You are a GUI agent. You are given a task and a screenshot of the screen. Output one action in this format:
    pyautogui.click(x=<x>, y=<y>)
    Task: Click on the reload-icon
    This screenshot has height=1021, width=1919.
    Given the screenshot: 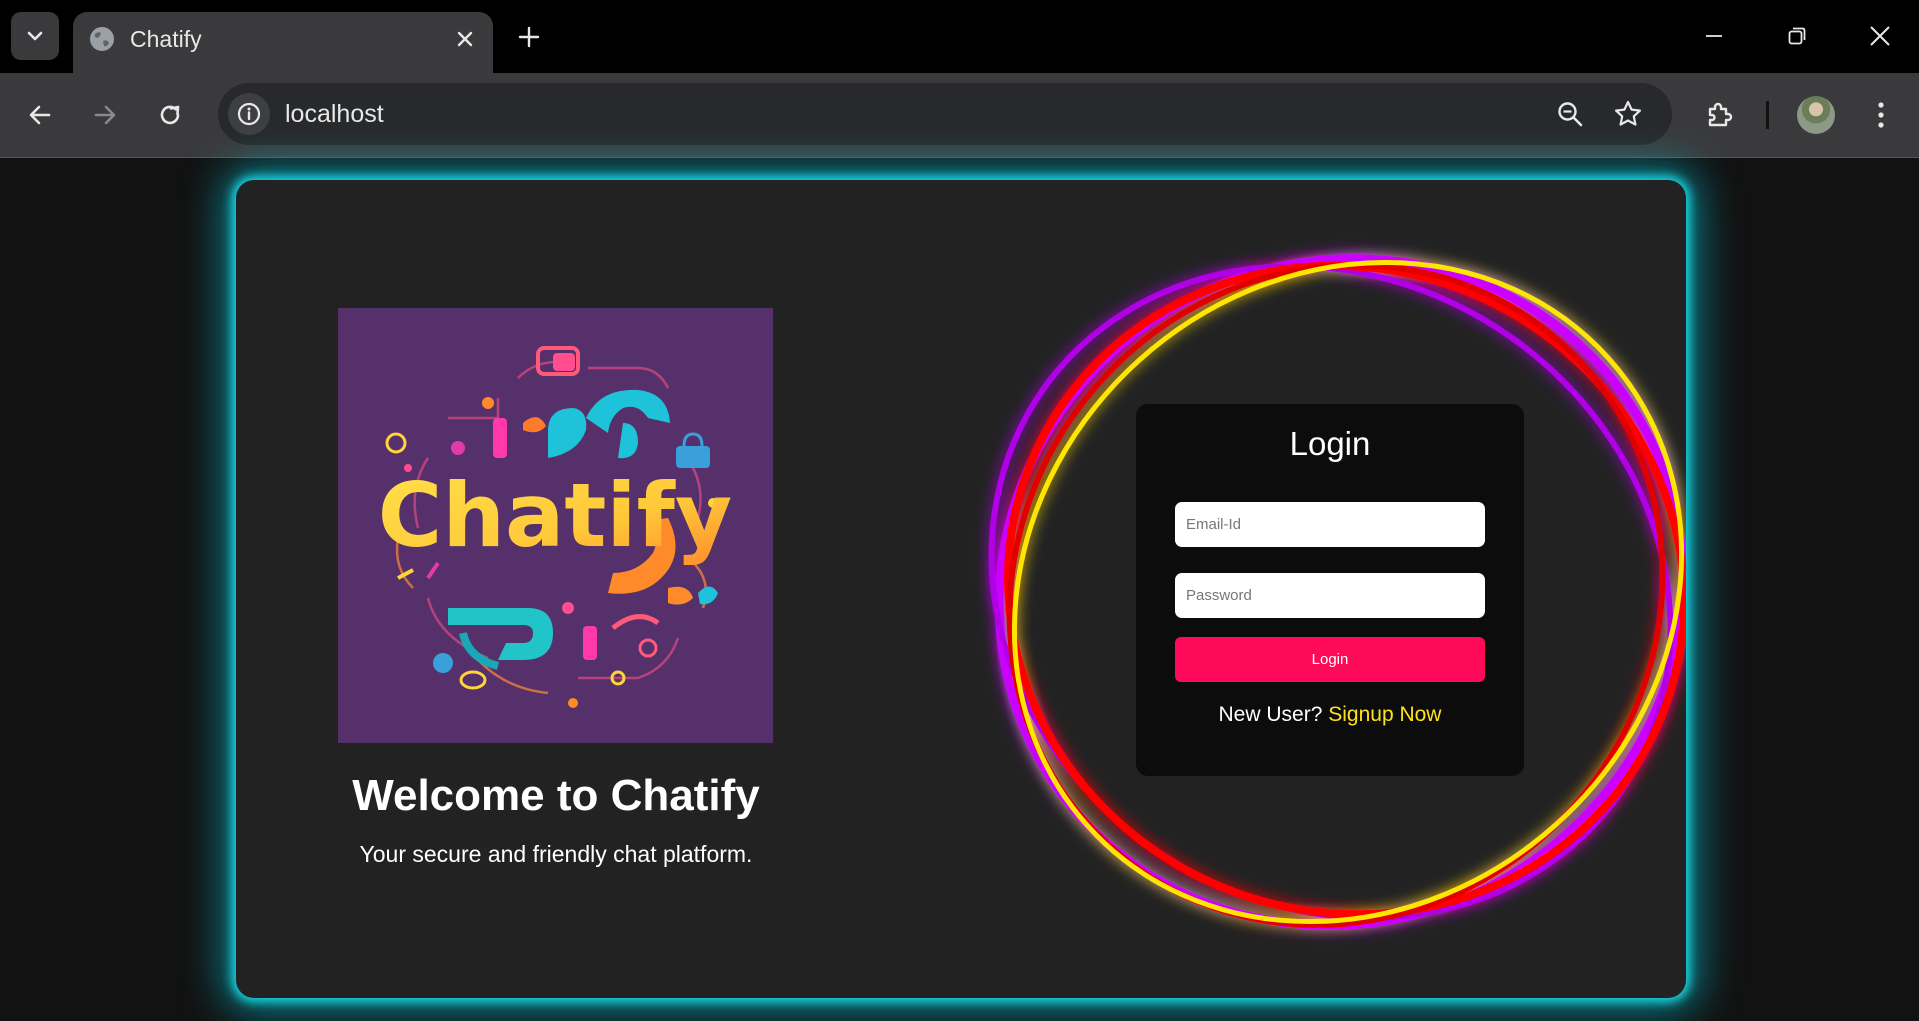 What is the action you would take?
    pyautogui.click(x=170, y=115)
    